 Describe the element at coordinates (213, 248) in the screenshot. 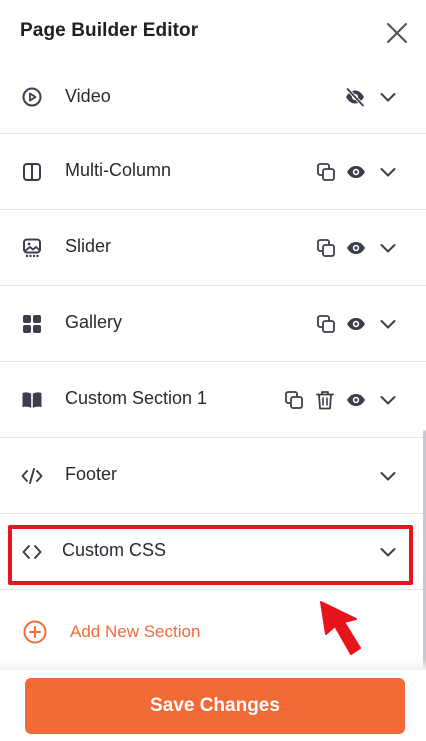

I see `section-row-slider: Slider` at that location.